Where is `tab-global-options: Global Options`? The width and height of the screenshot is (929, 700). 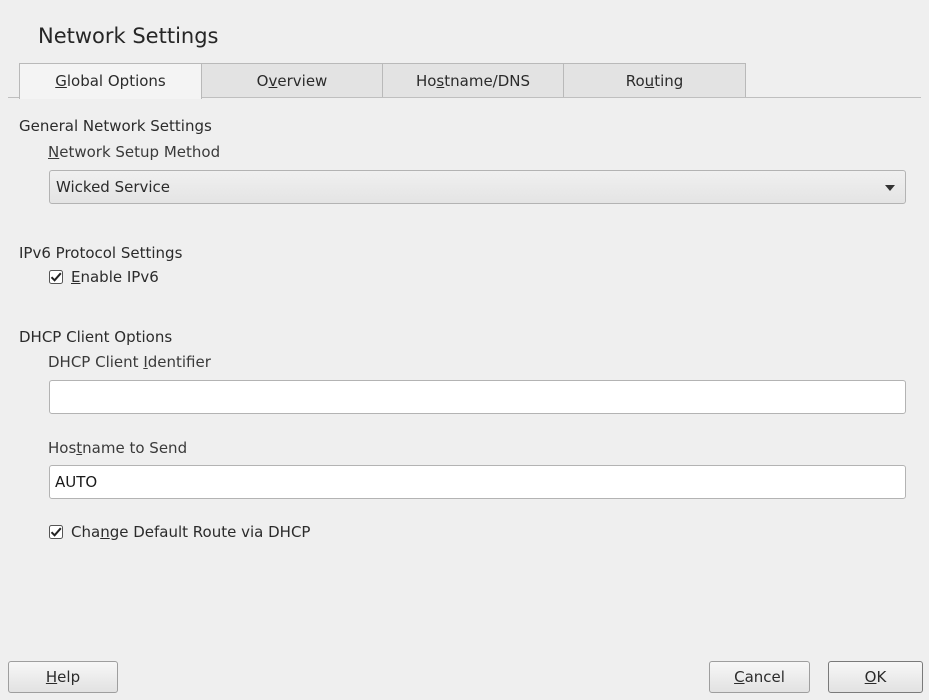 tab-global-options: Global Options is located at coordinates (110, 81).